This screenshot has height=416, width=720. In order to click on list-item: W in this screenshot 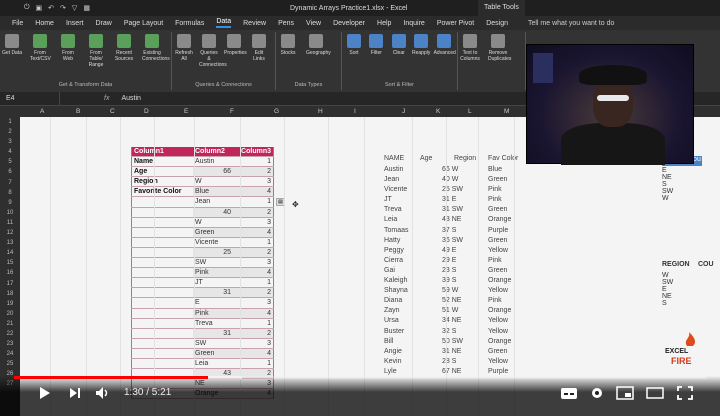, I will do `click(667, 198)`.